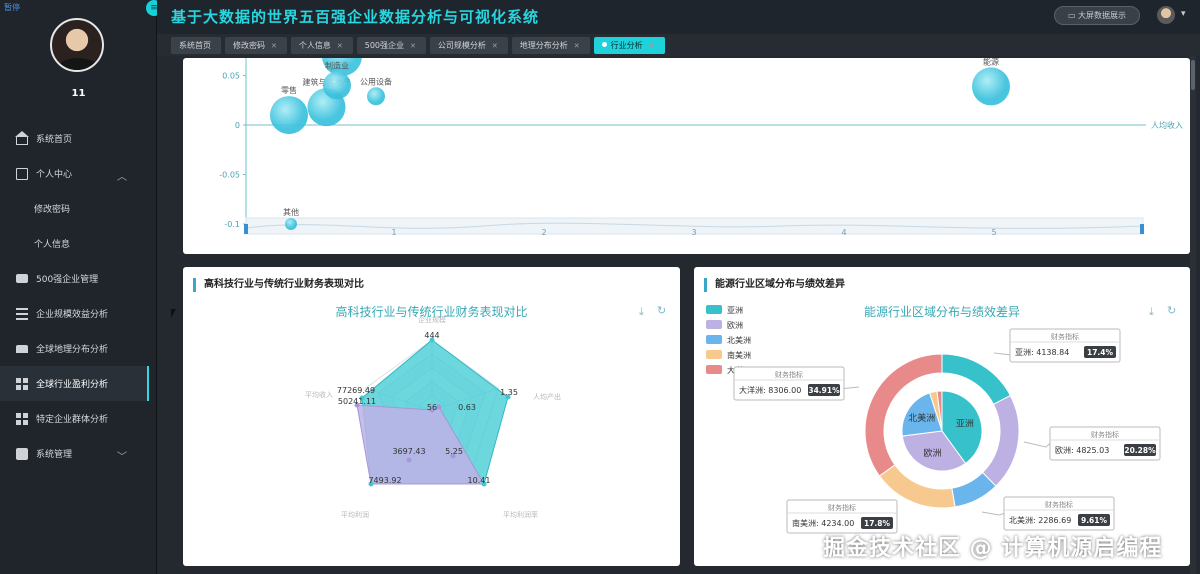 The height and width of the screenshot is (574, 1200). I want to click on radar-value-label: 50241.11, so click(357, 401).